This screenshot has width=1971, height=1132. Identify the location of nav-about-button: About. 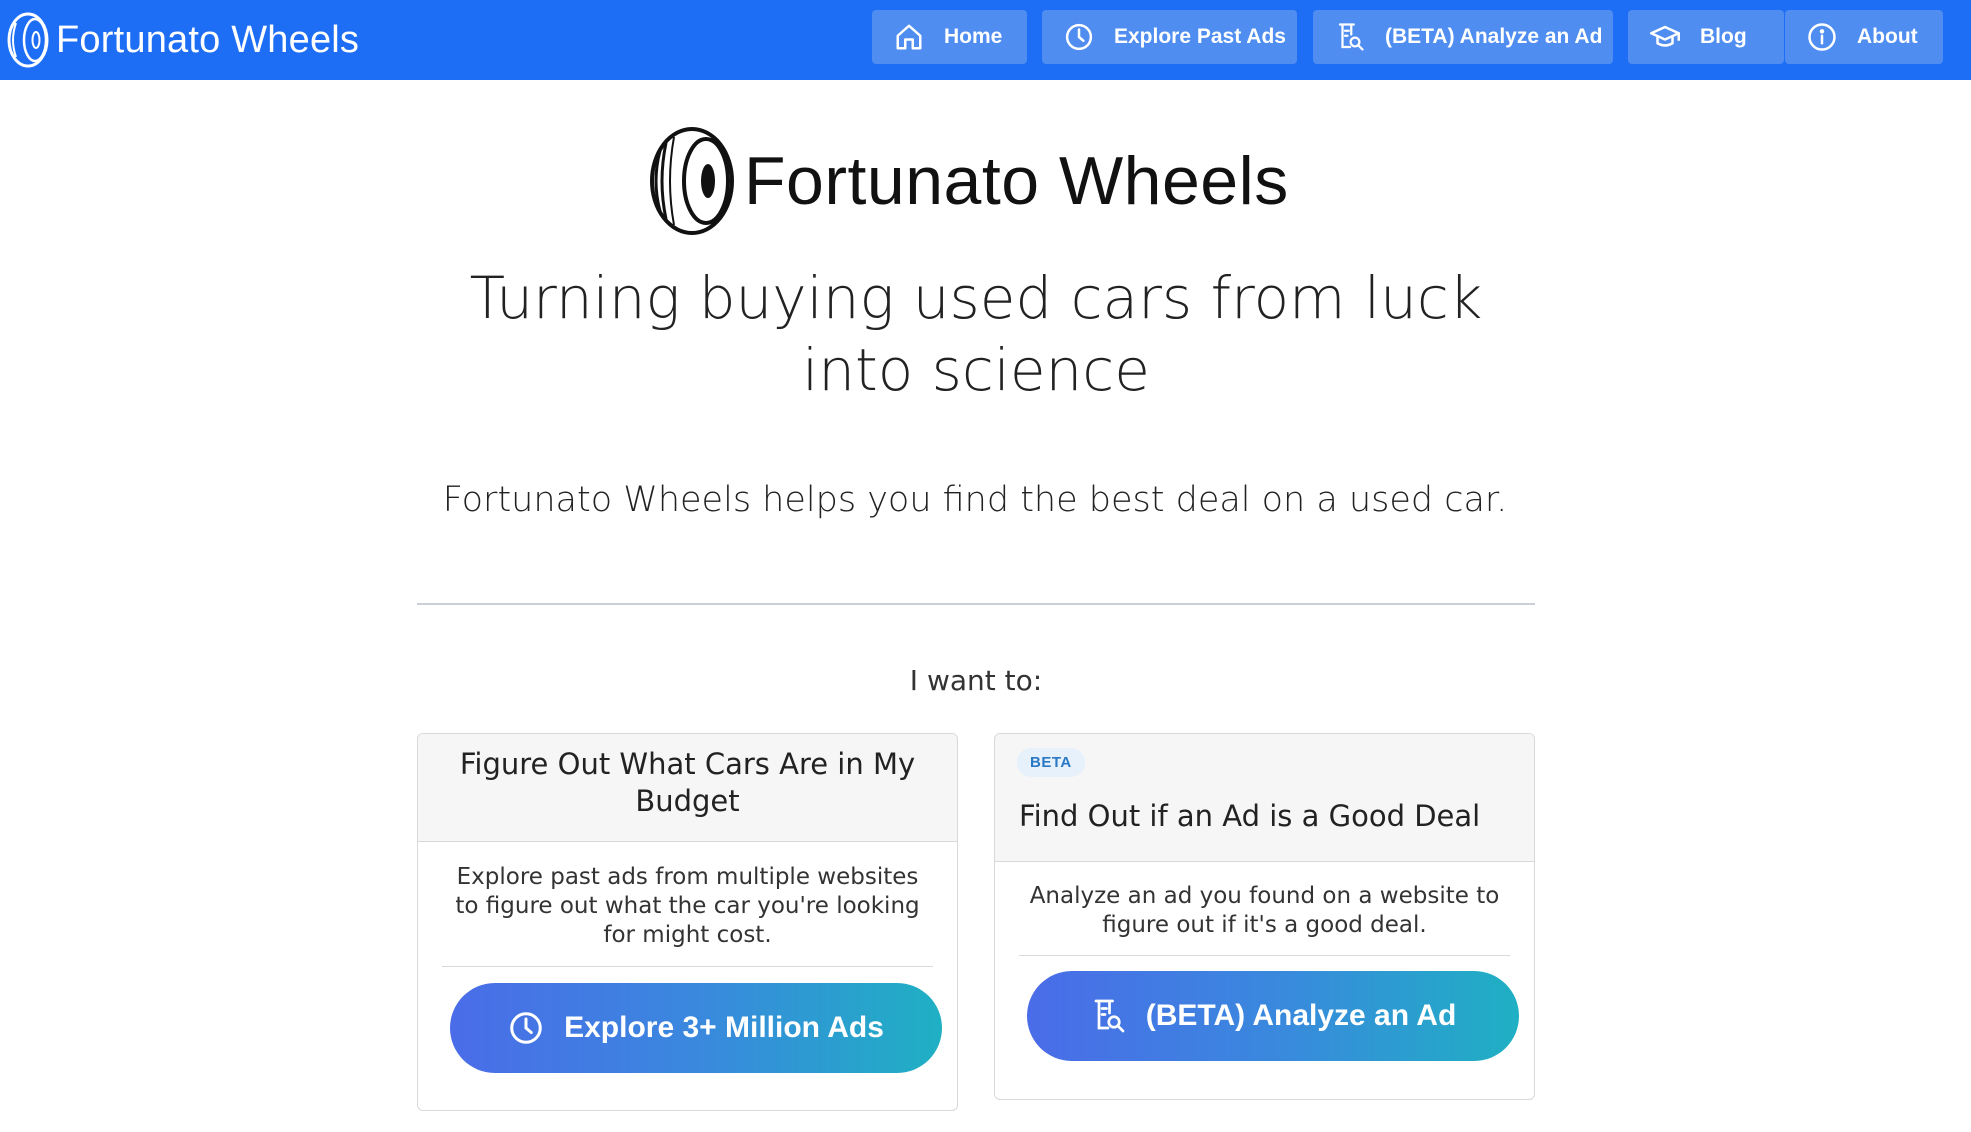
(1864, 37).